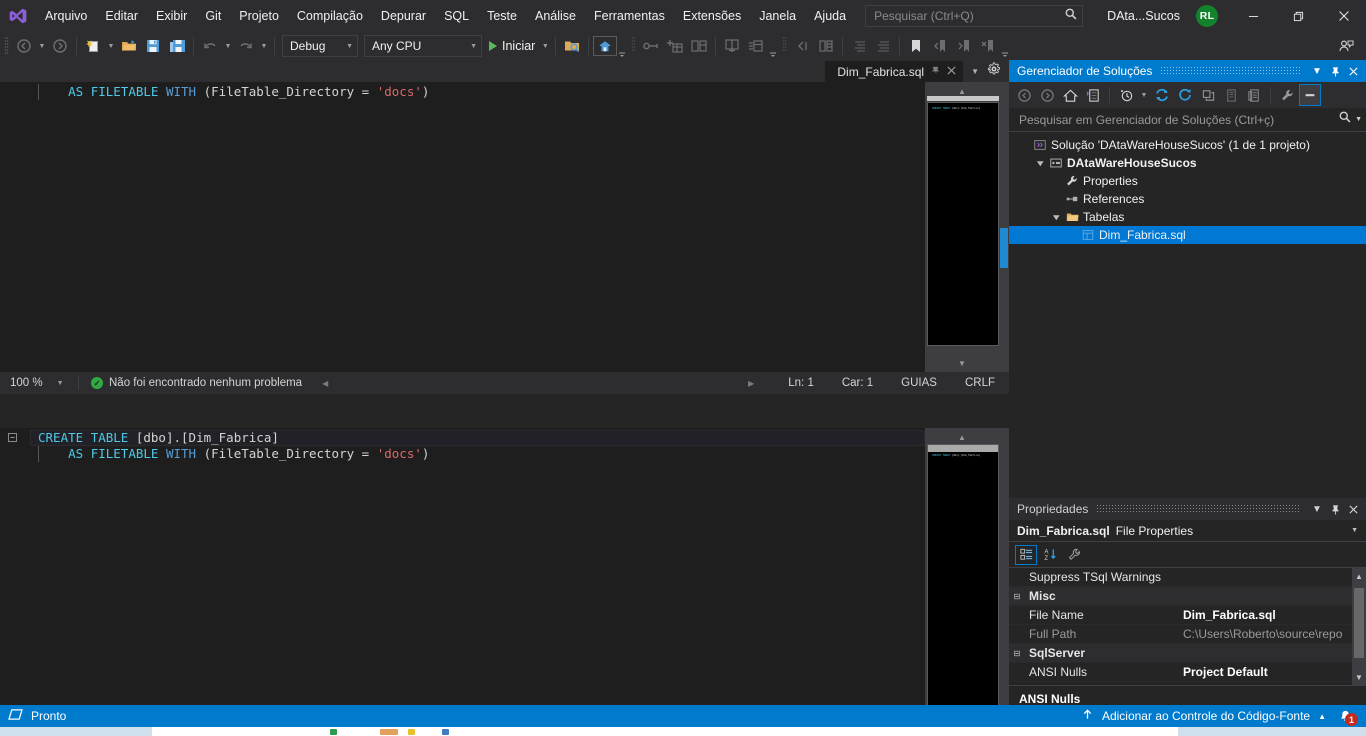 This screenshot has height=736, width=1366. Describe the element at coordinates (994, 71) in the screenshot. I see `gear-icon` at that location.